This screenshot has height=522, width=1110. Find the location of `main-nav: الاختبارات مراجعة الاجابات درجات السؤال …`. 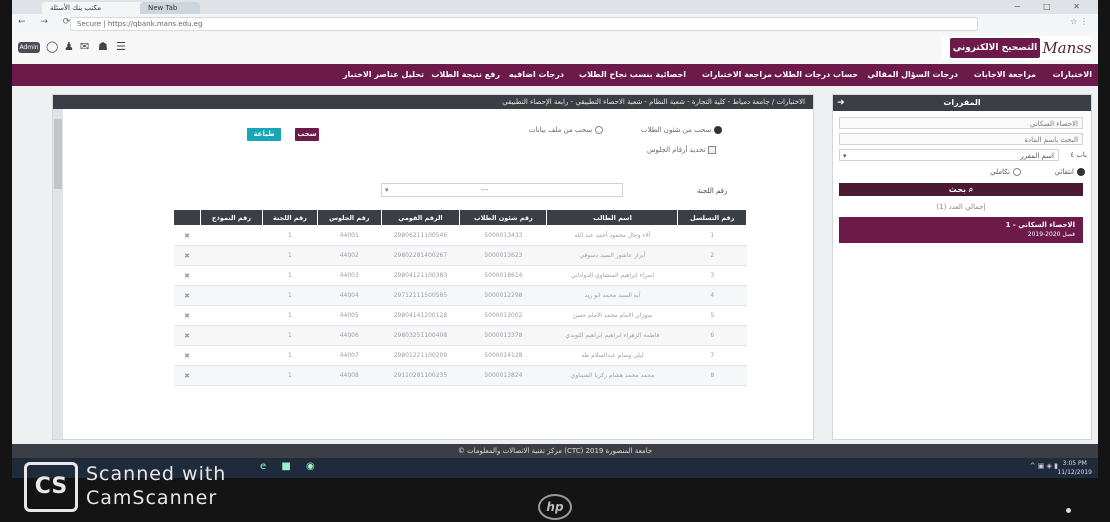

main-nav: الاختبارات مراجعة الاجابات درجات السؤال … is located at coordinates (555, 75).